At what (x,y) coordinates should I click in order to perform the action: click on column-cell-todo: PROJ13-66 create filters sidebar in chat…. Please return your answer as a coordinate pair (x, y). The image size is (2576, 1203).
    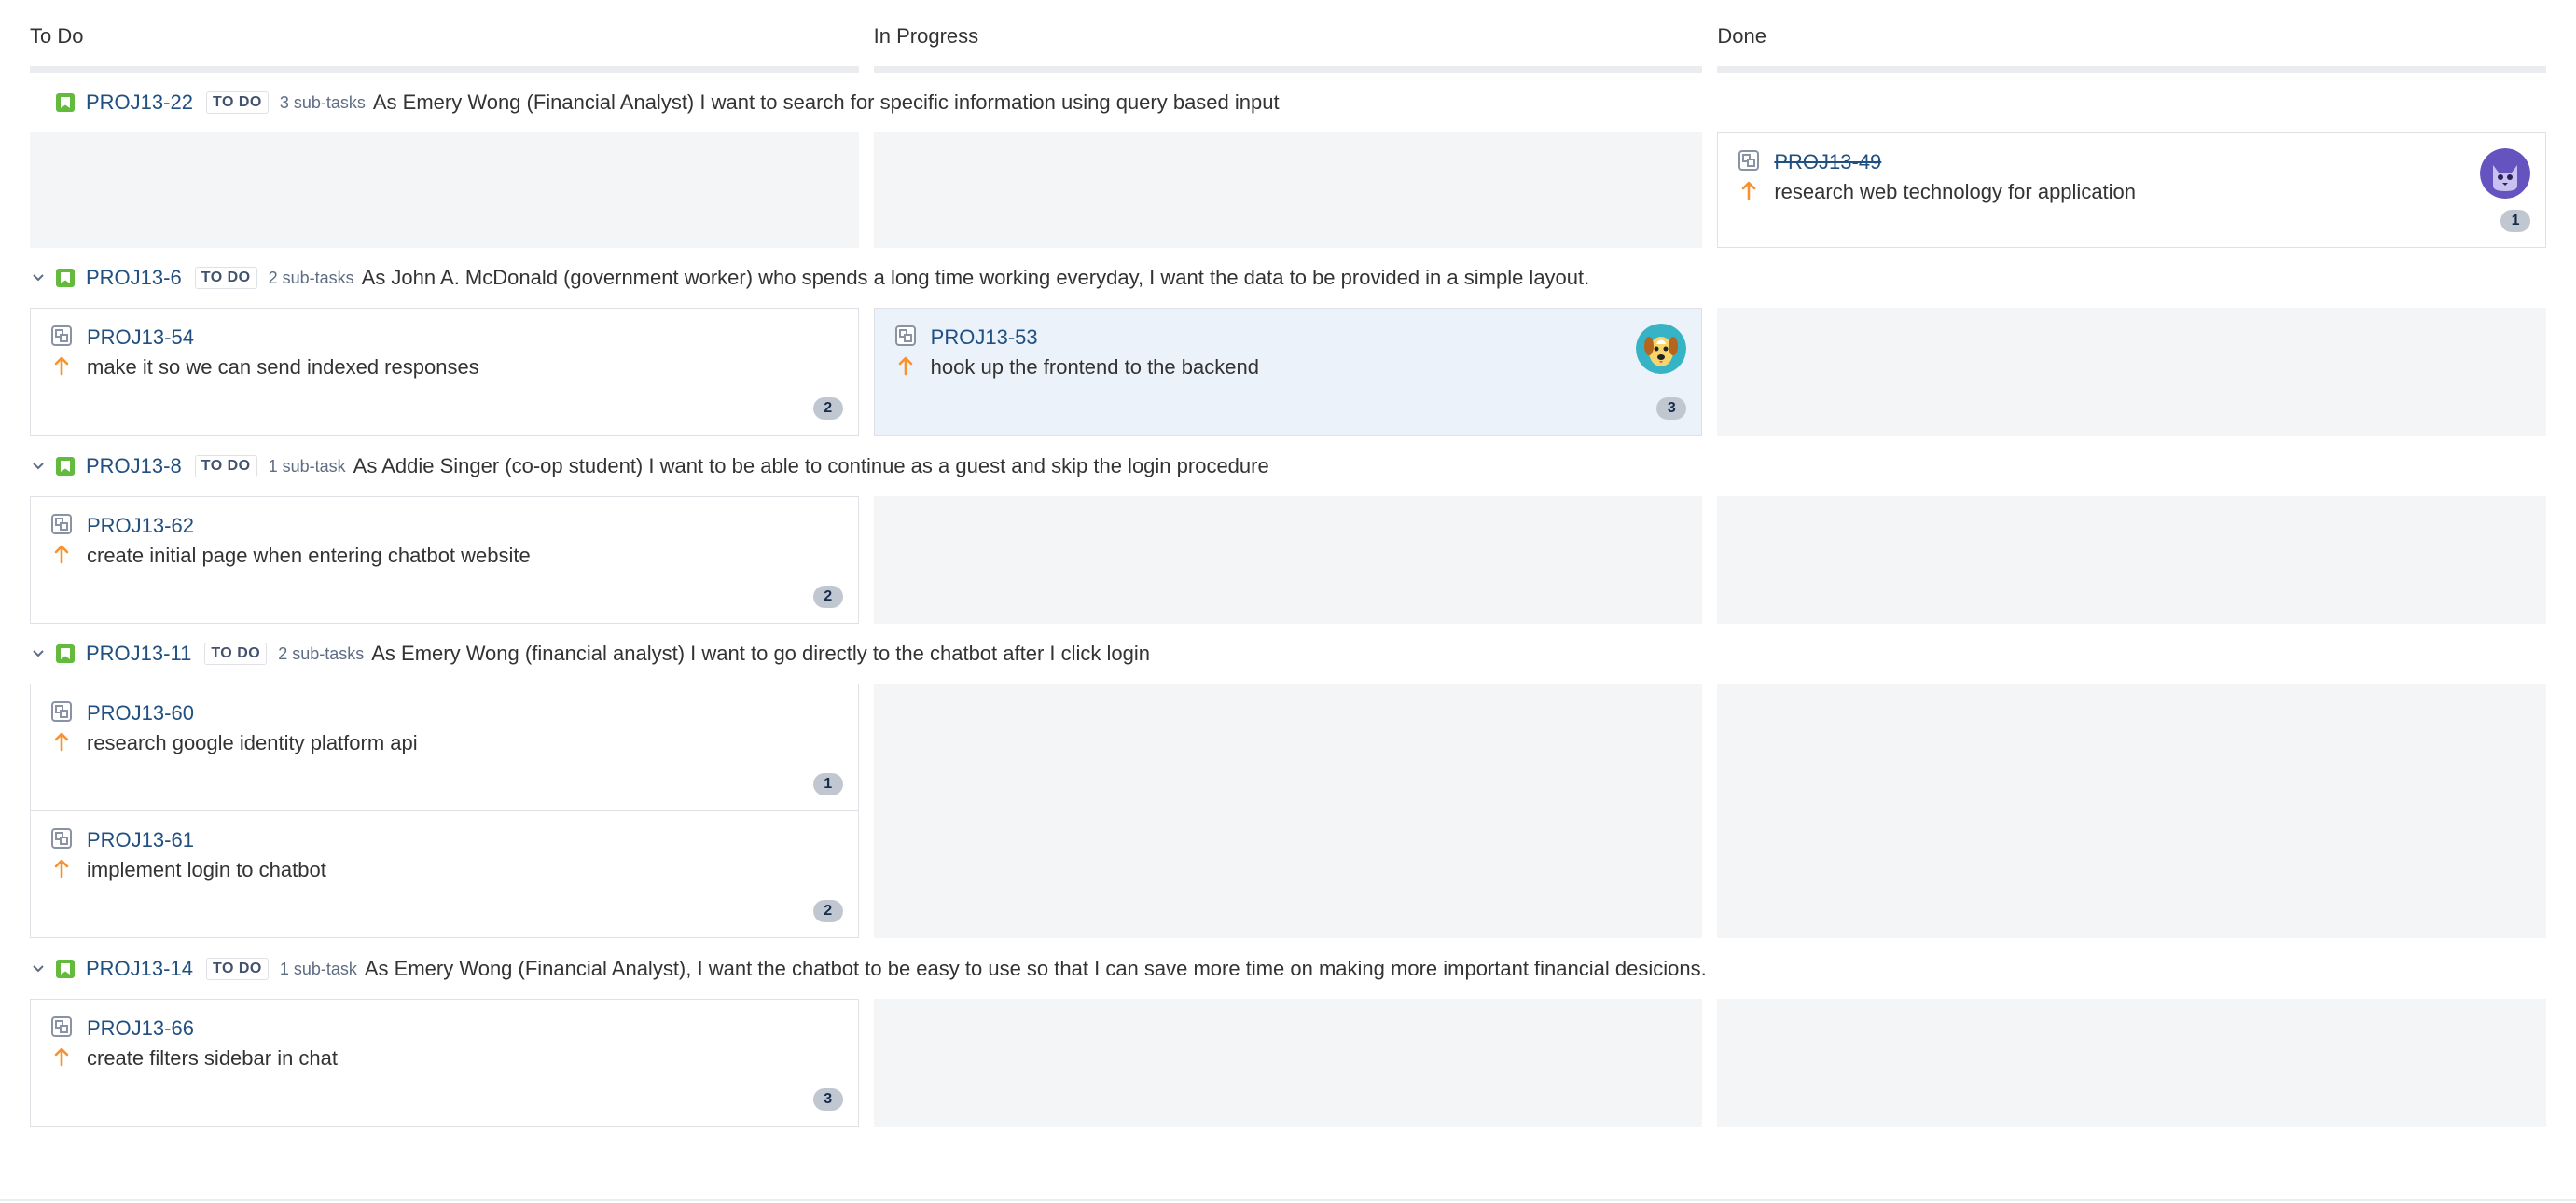
    Looking at the image, I should click on (444, 1063).